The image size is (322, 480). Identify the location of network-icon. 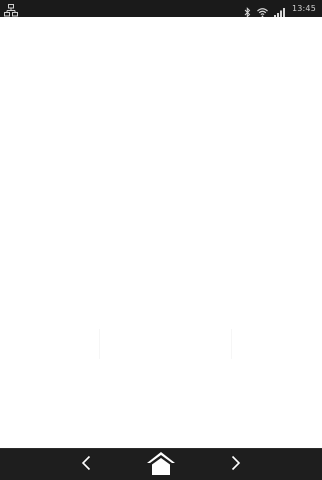
(11, 9).